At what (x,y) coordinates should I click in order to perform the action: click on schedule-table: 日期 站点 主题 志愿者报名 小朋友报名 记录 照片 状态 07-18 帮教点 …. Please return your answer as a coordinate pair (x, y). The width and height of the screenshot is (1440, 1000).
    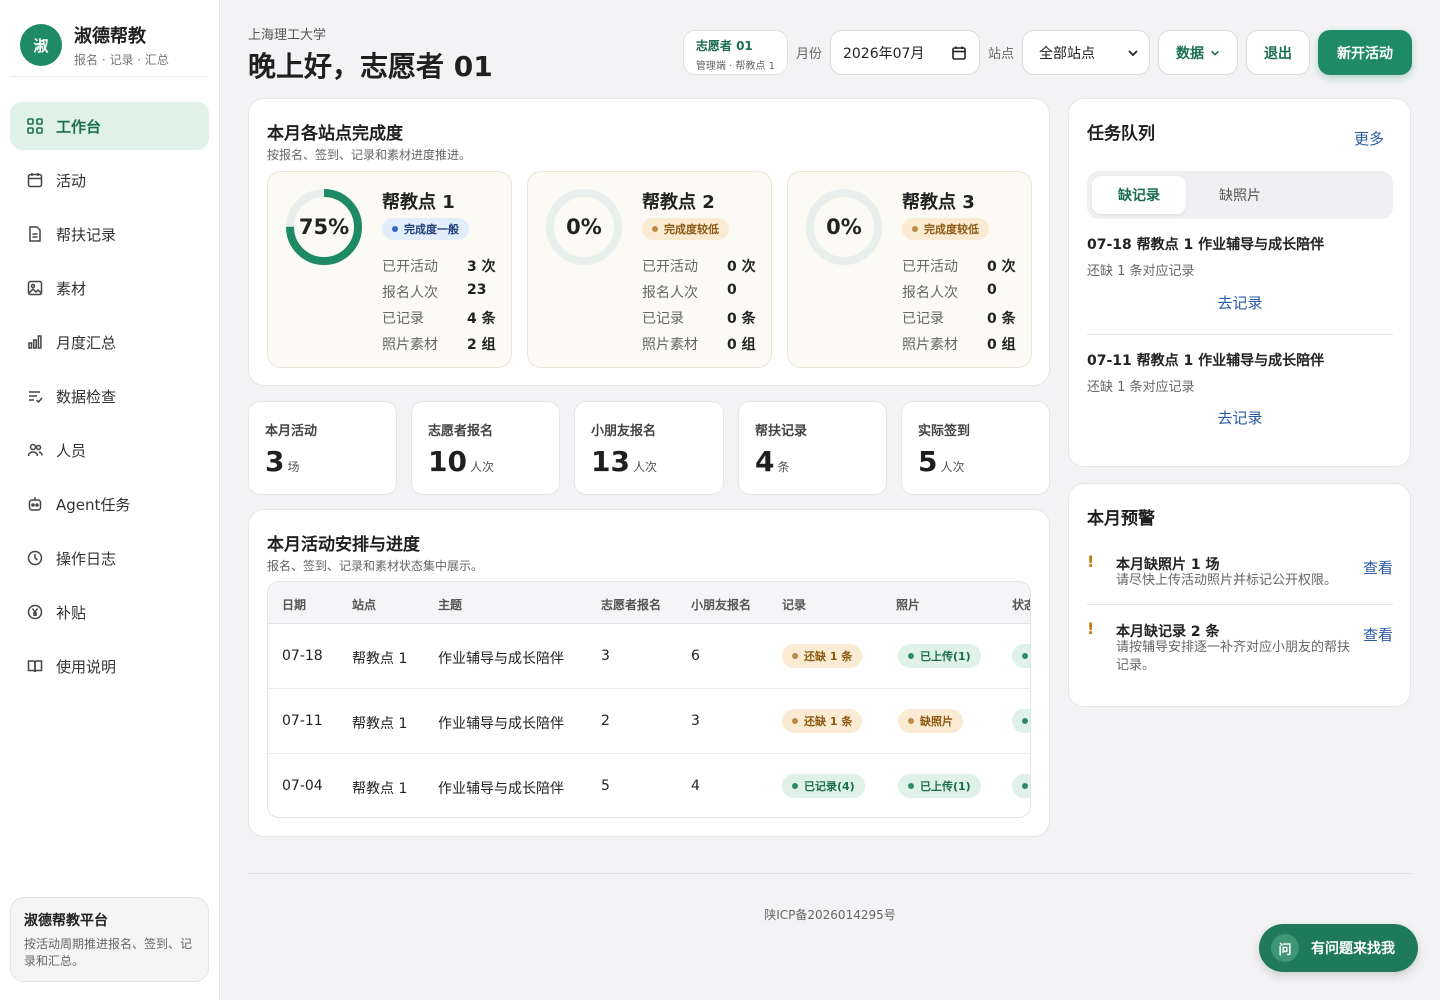
    Looking at the image, I should click on (649, 699).